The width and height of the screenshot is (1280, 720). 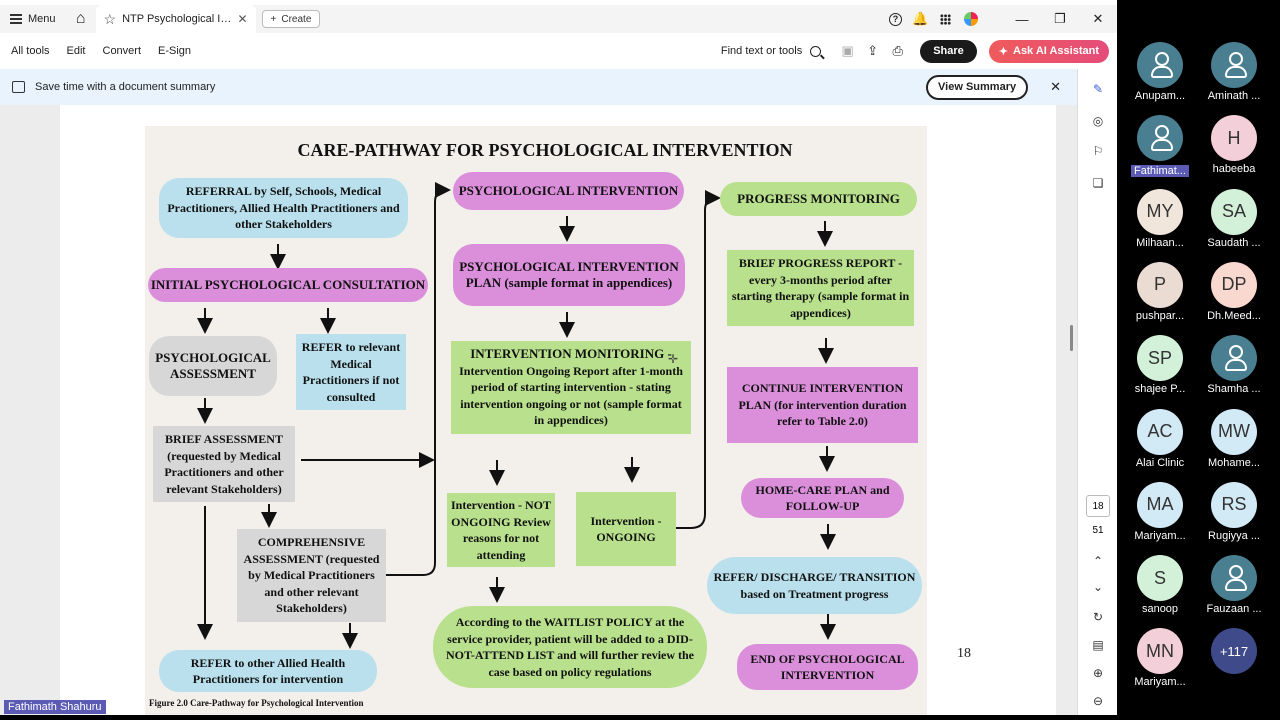 I want to click on document-tab: ☆ NTP Psychological Inter... ✕, so click(x=175, y=19).